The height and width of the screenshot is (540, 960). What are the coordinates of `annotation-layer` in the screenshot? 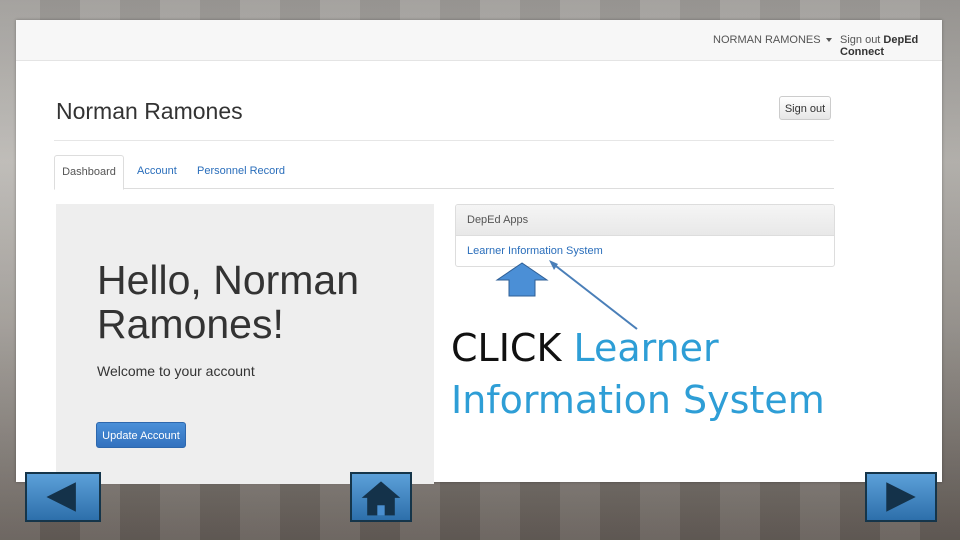 It's located at (566, 295).